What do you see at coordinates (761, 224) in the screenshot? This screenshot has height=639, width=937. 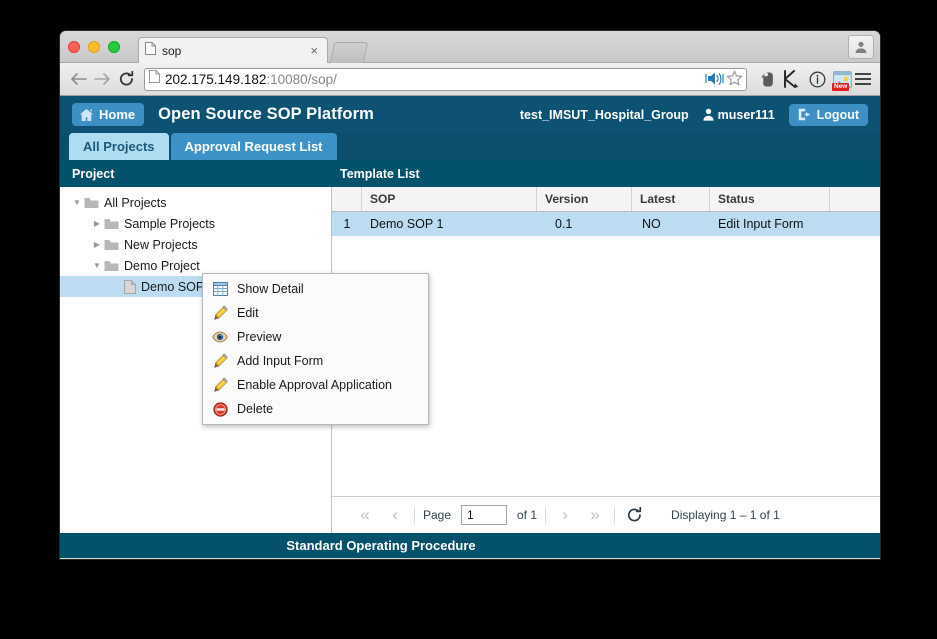 I see `row-status: Edit Input Form` at bounding box center [761, 224].